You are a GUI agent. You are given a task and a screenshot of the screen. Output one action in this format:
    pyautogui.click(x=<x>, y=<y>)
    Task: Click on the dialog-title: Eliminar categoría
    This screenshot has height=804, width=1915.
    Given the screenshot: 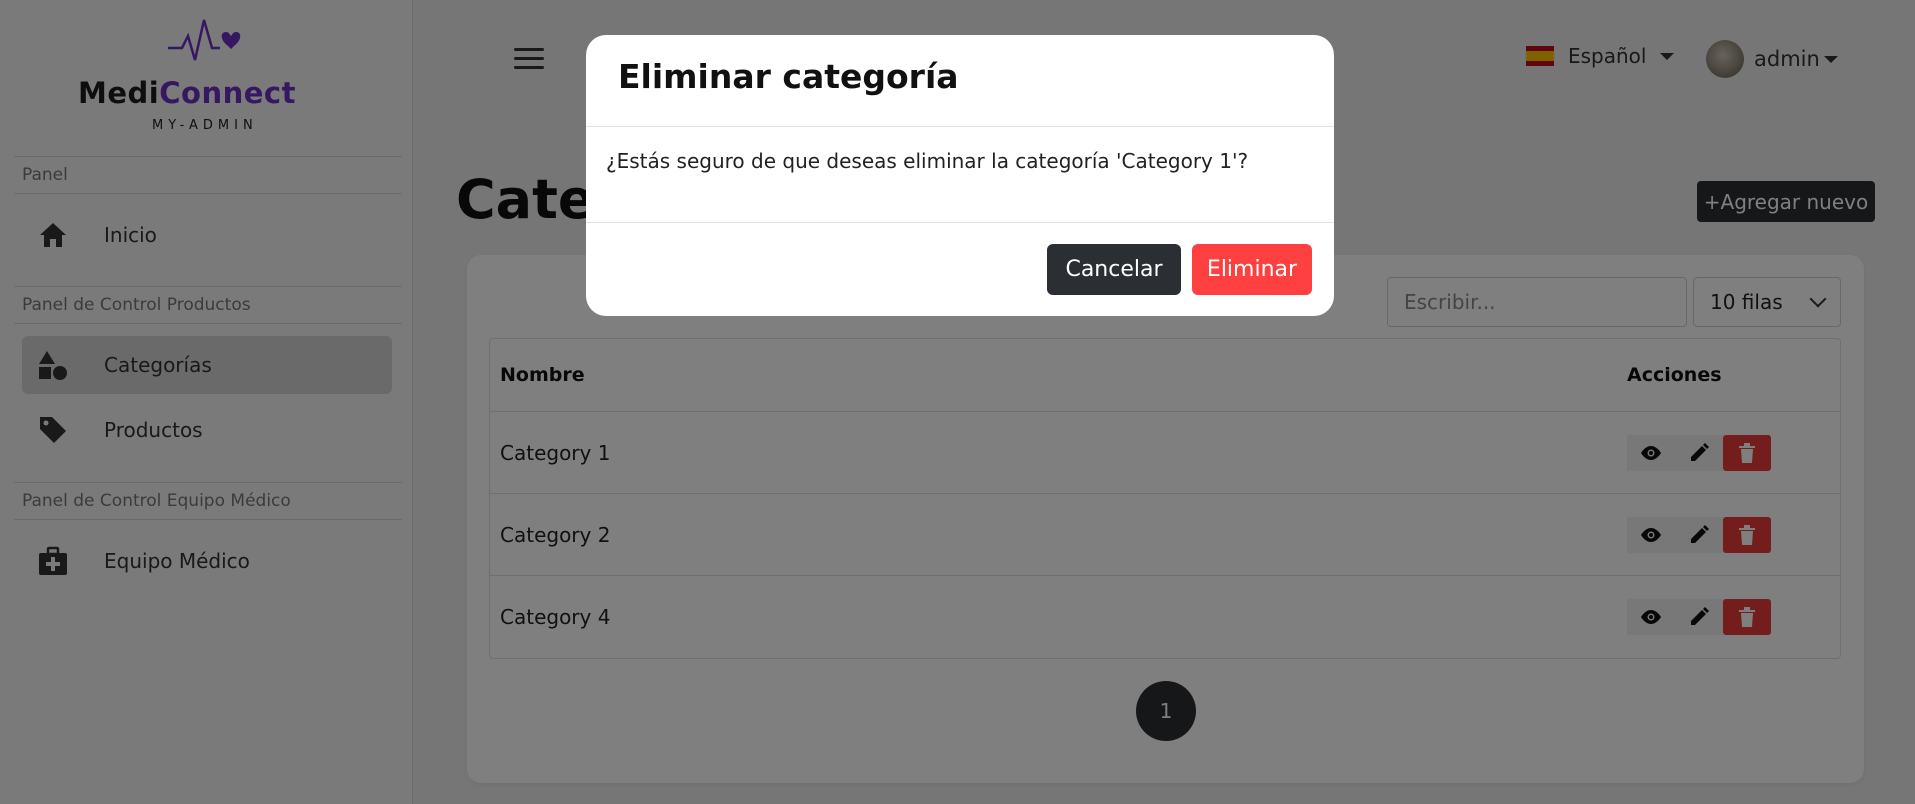 What is the action you would take?
    pyautogui.click(x=960, y=81)
    